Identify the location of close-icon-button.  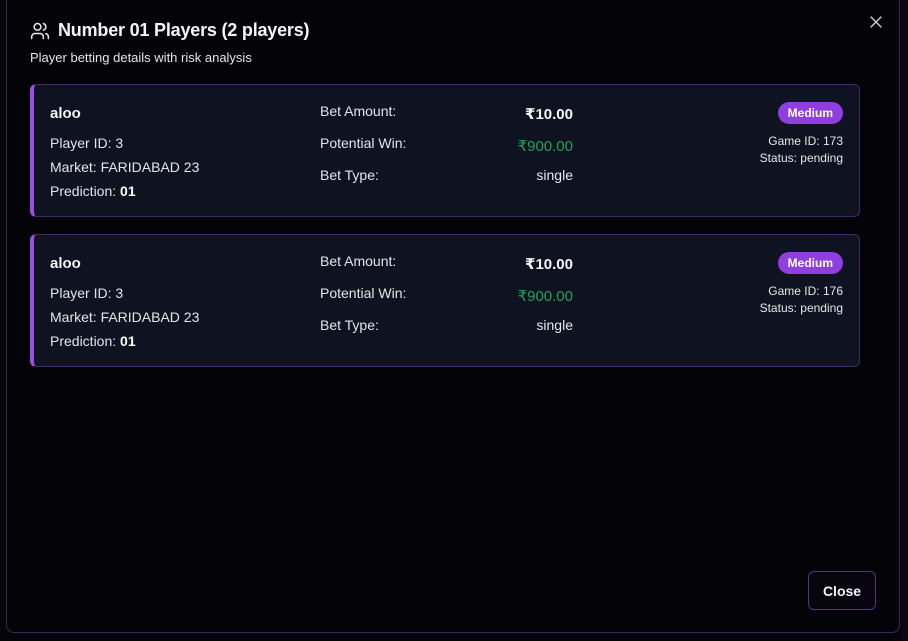
(876, 22).